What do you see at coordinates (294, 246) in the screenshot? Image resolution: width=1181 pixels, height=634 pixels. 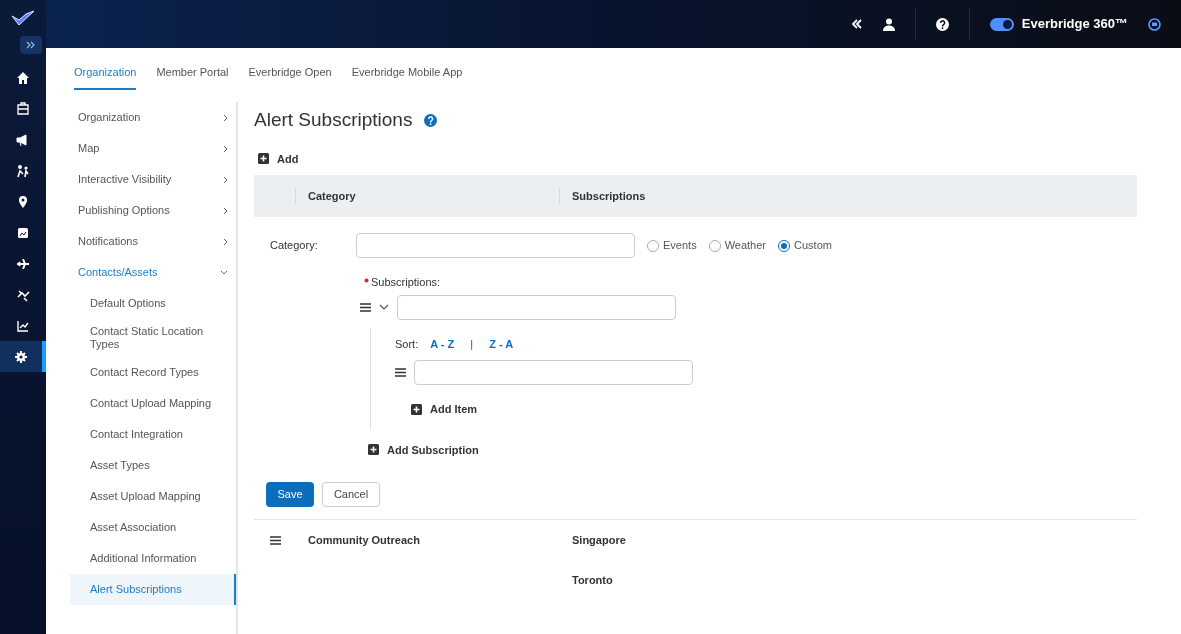 I see `field-label: Category:` at bounding box center [294, 246].